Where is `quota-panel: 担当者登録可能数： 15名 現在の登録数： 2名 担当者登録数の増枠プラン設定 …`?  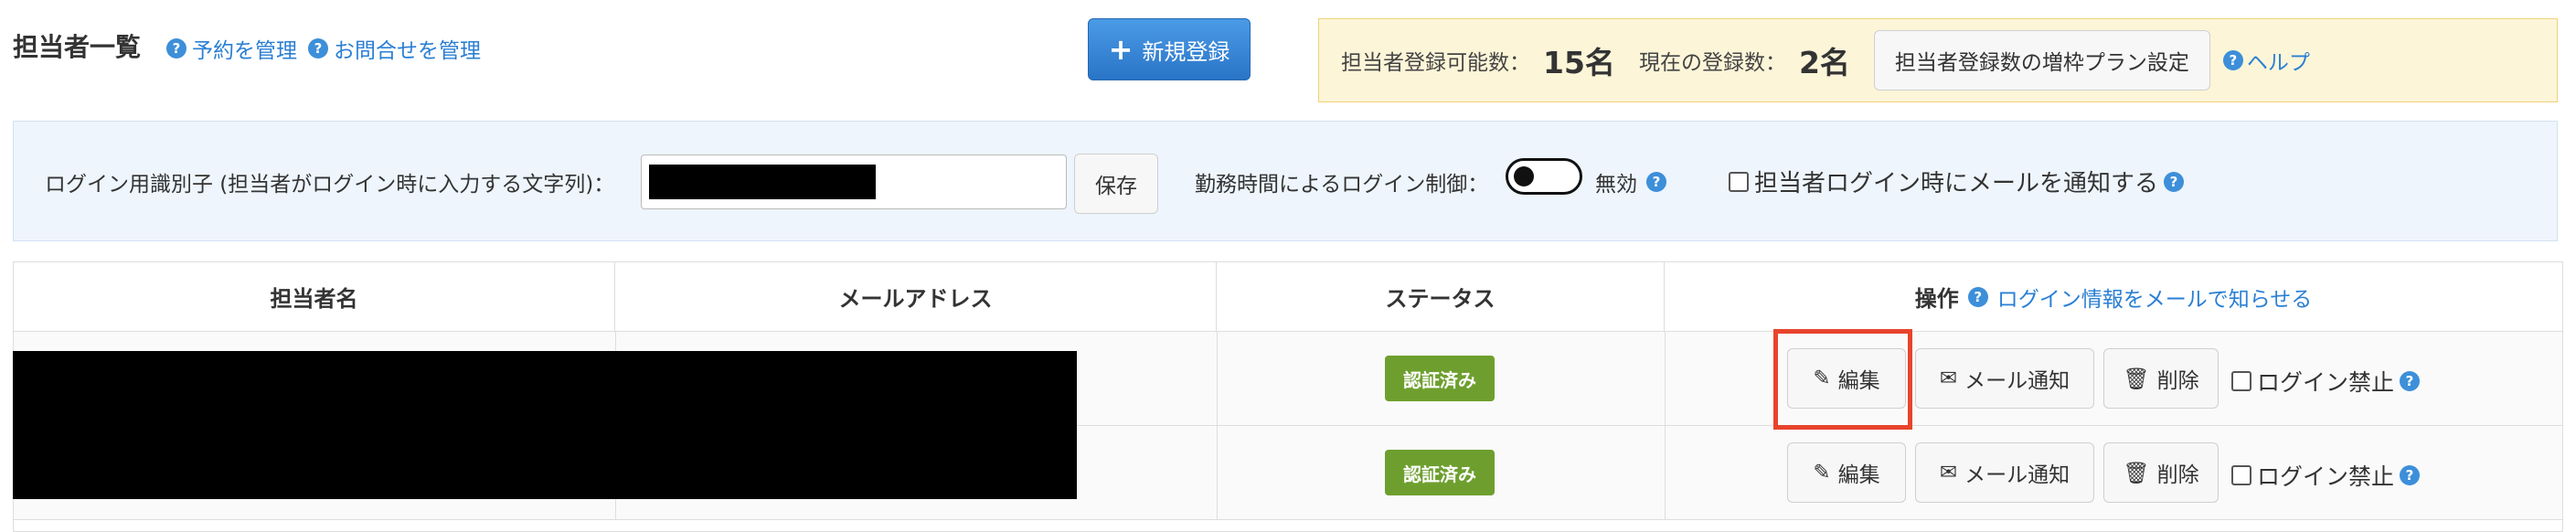
quota-panel: 担当者登録可能数： 15名 現在の登録数： 2名 担当者登録数の増枠プラン設定 … is located at coordinates (1938, 60).